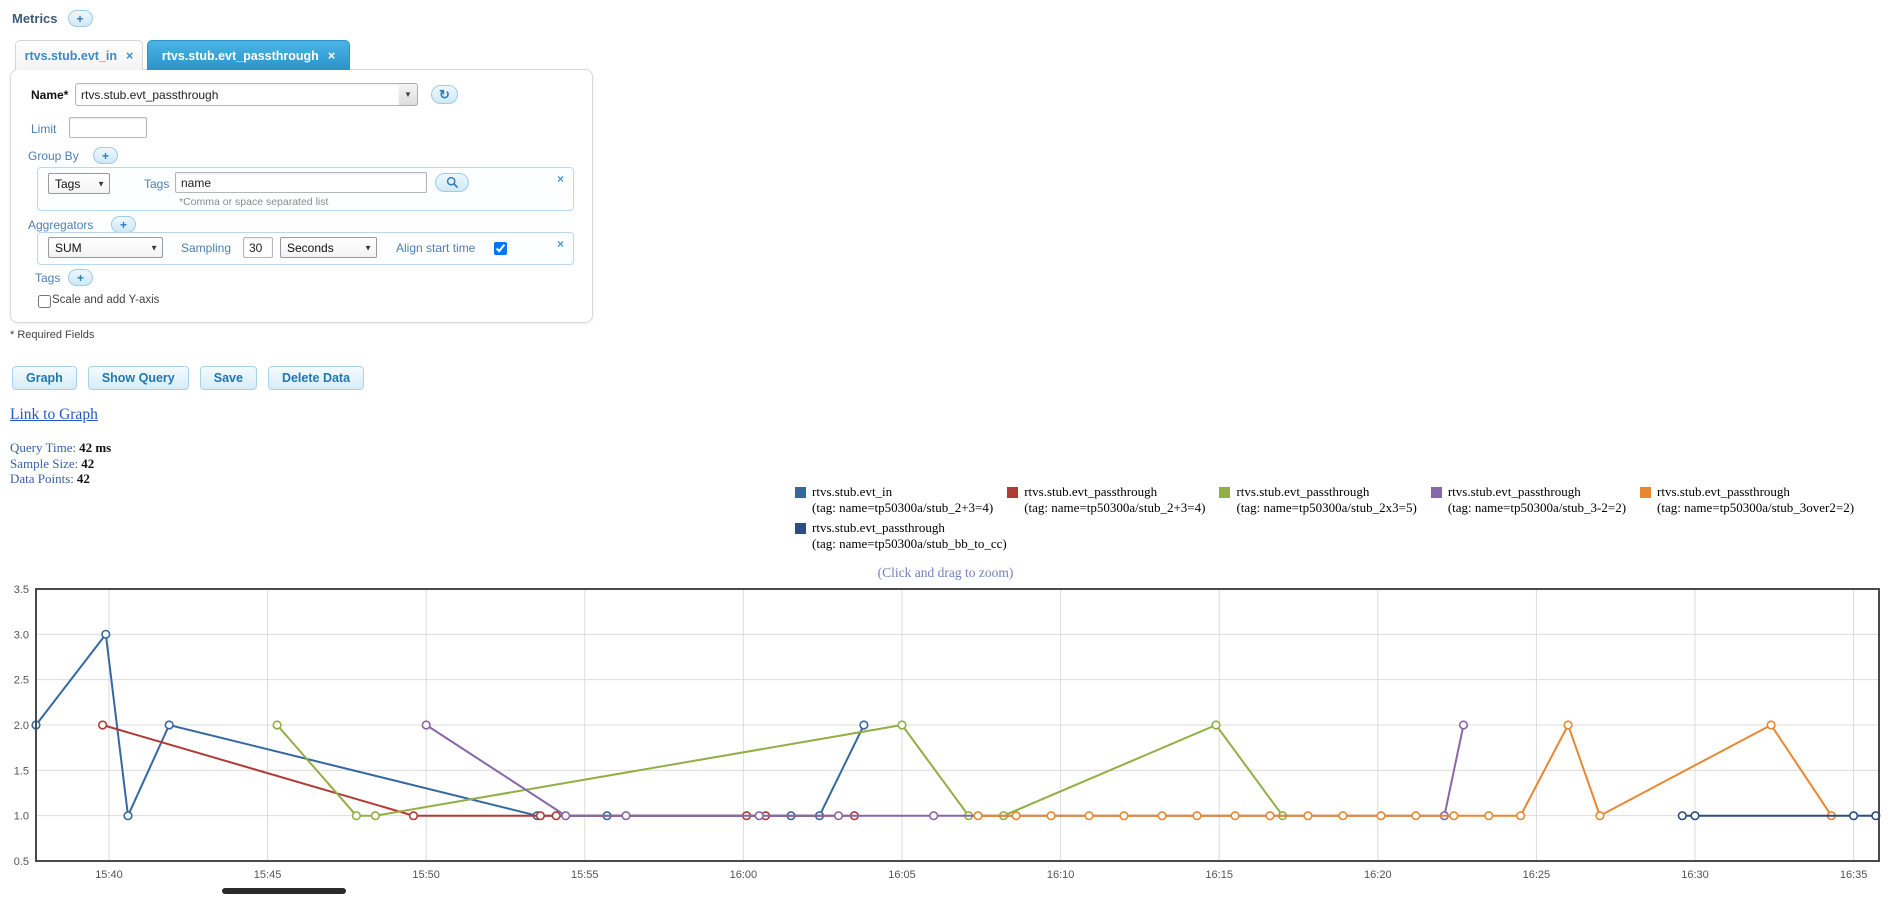  Describe the element at coordinates (1061, 875) in the screenshot. I see `x-axis-tick-label: 16:10` at that location.